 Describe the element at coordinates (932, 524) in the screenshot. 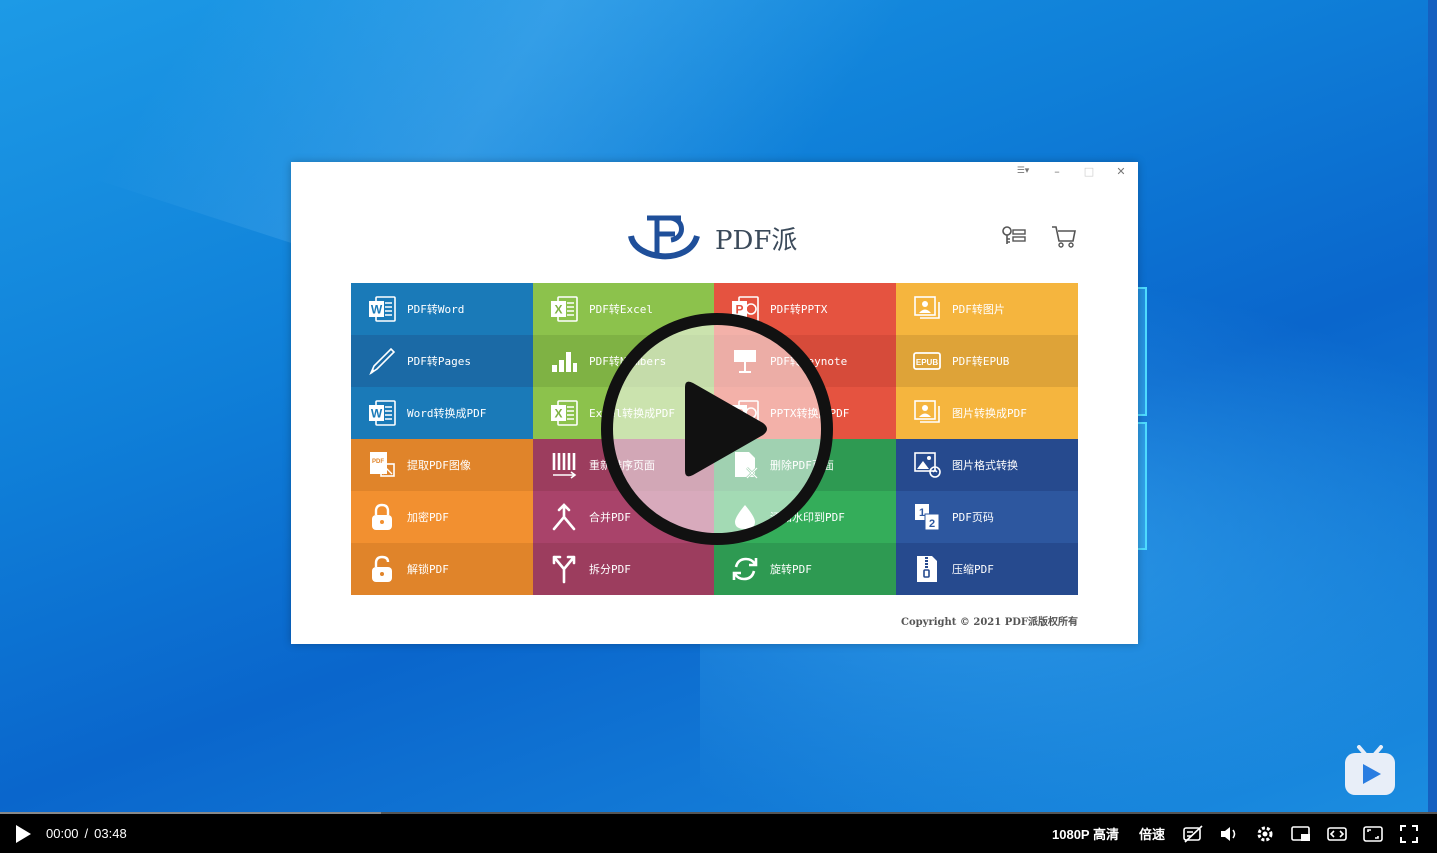

I see `svg-text: 2` at that location.